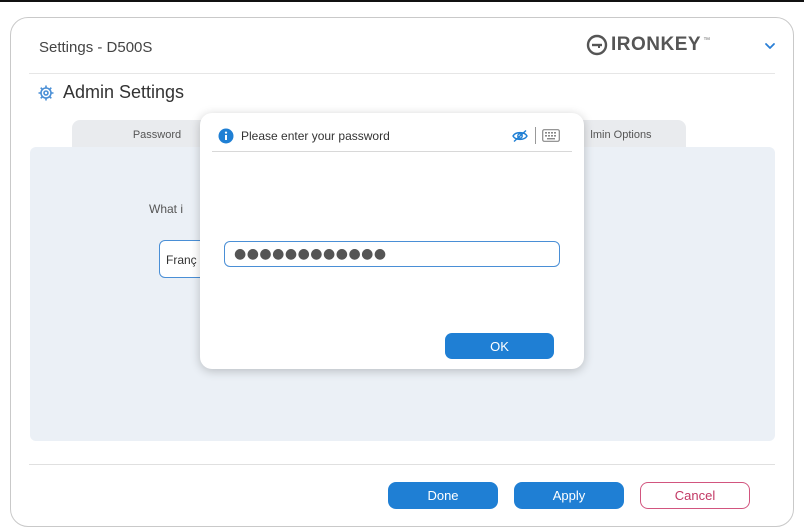 The height and width of the screenshot is (531, 804). What do you see at coordinates (393, 136) in the screenshot?
I see `dialog-header: Please enter your password` at bounding box center [393, 136].